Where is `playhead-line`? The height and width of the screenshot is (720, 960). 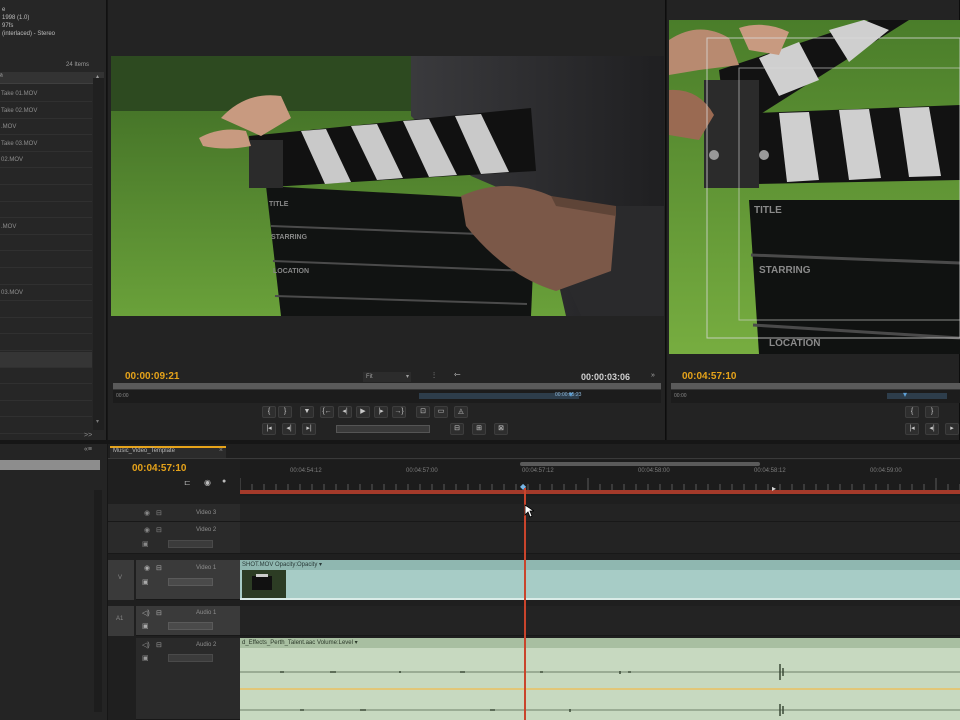 playhead-line is located at coordinates (525, 604).